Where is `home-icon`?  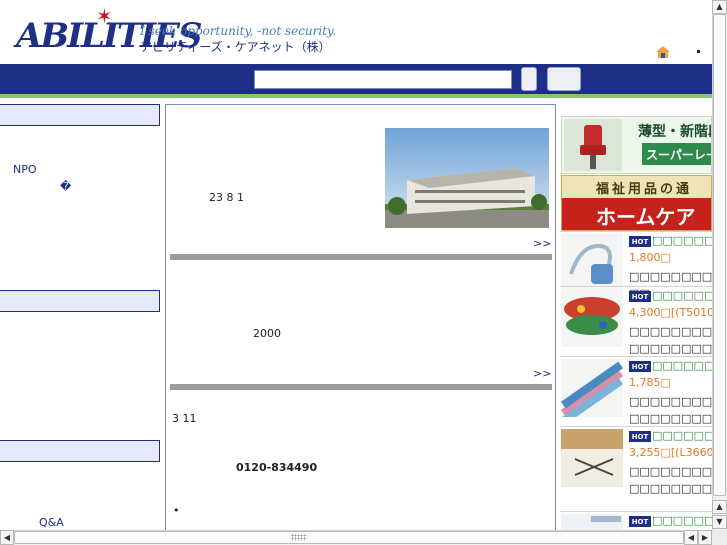 home-icon is located at coordinates (663, 52).